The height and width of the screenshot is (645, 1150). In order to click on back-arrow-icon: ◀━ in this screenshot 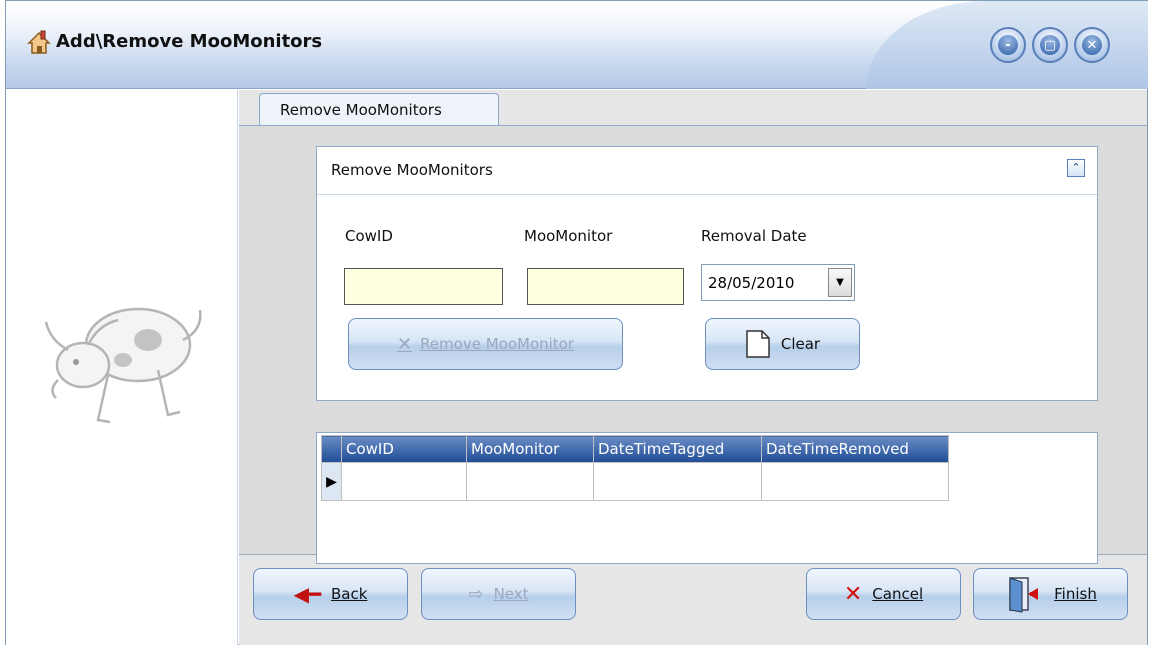, I will do `click(307, 594)`.